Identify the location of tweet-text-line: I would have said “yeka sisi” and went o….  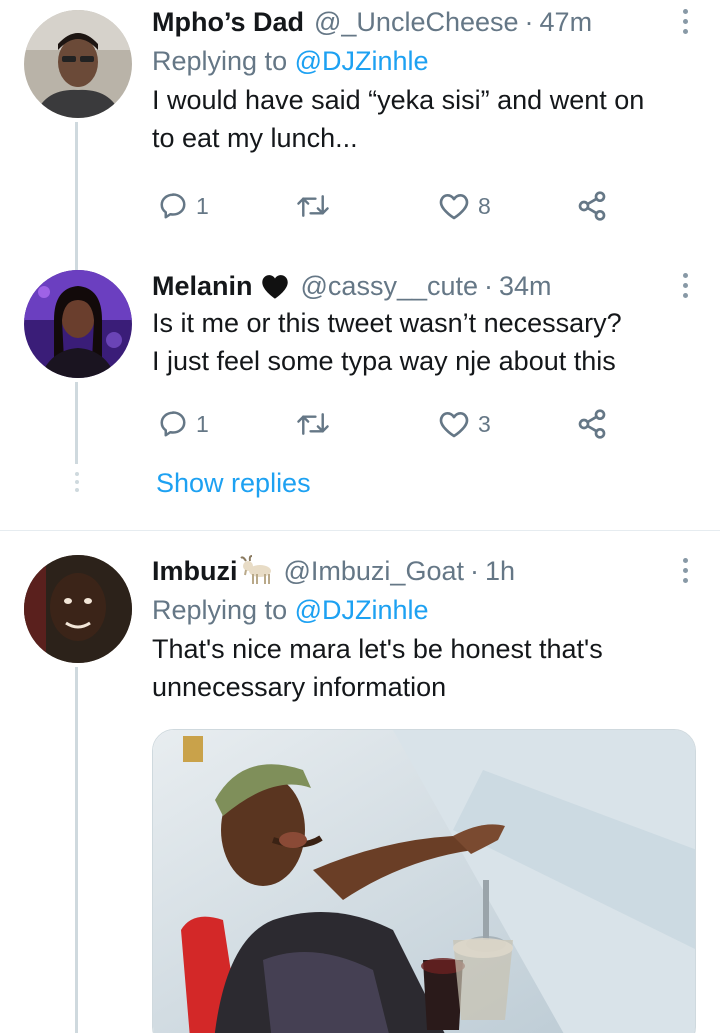
(398, 100).